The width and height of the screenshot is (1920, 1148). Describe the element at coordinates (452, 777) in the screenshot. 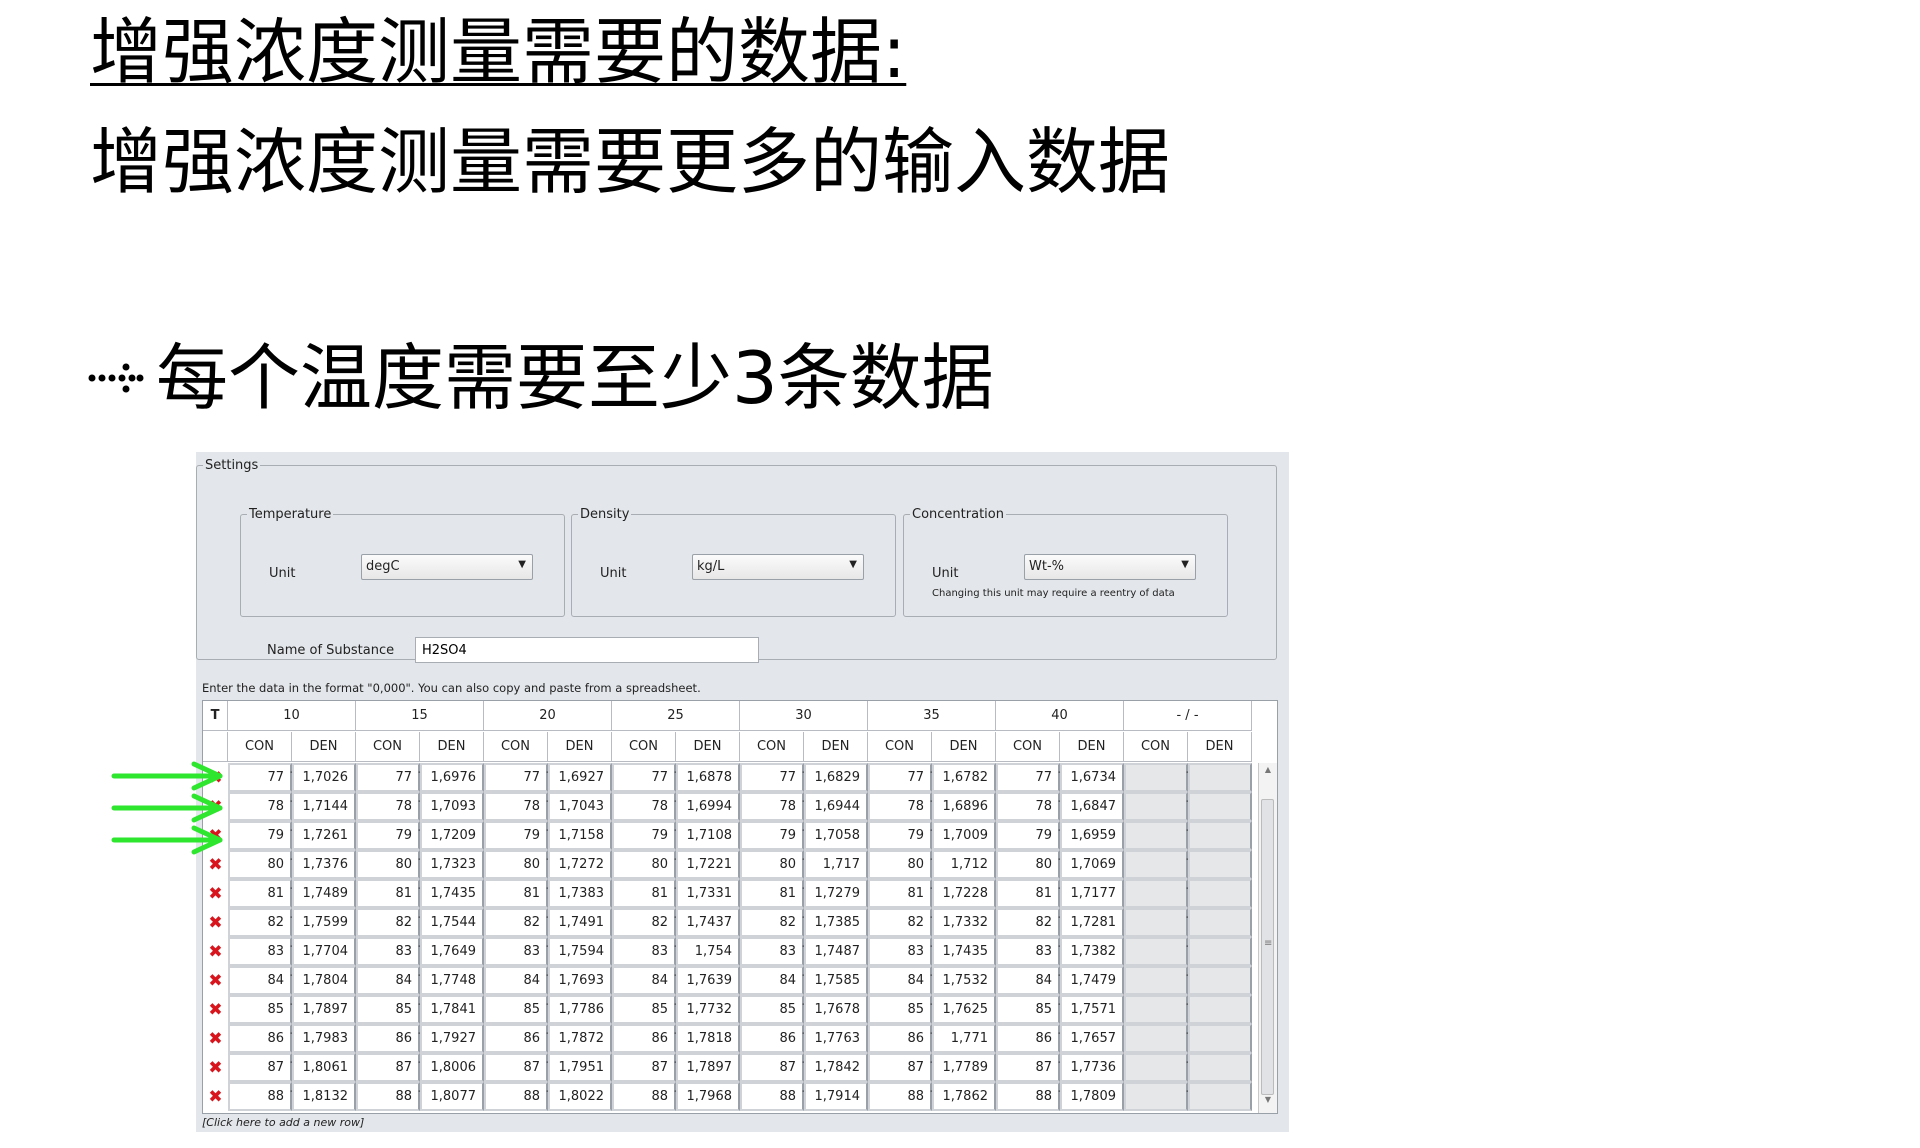

I see `den-cell: 1,6976` at that location.